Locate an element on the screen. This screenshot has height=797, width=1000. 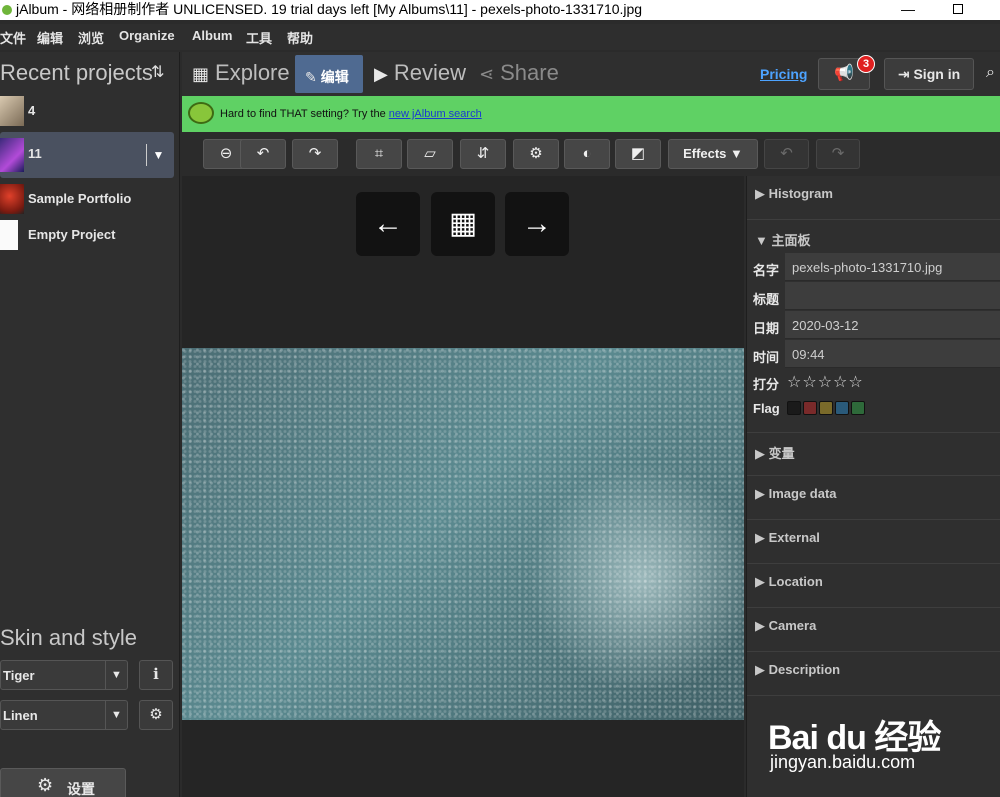
next-button: → is located at coordinates (537, 224).